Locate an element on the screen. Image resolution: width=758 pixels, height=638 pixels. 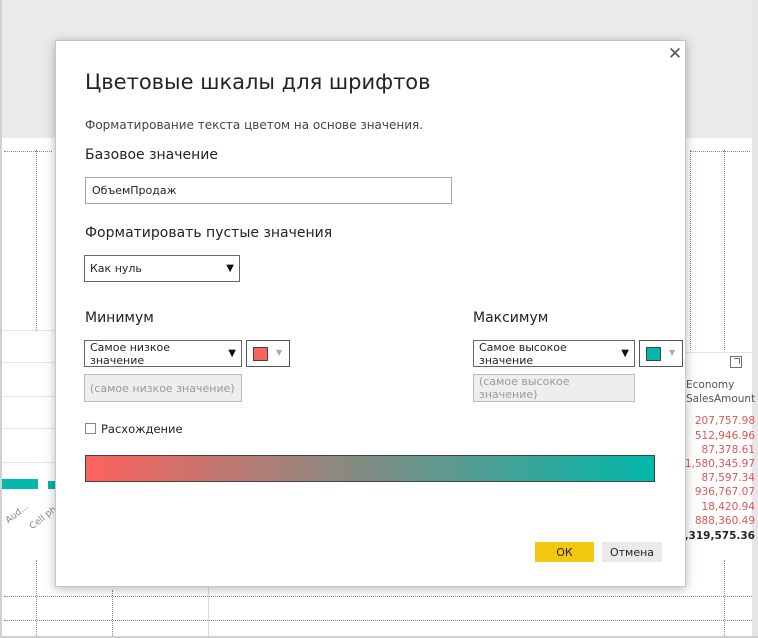
column-header: SalesAmount is located at coordinates (721, 399).